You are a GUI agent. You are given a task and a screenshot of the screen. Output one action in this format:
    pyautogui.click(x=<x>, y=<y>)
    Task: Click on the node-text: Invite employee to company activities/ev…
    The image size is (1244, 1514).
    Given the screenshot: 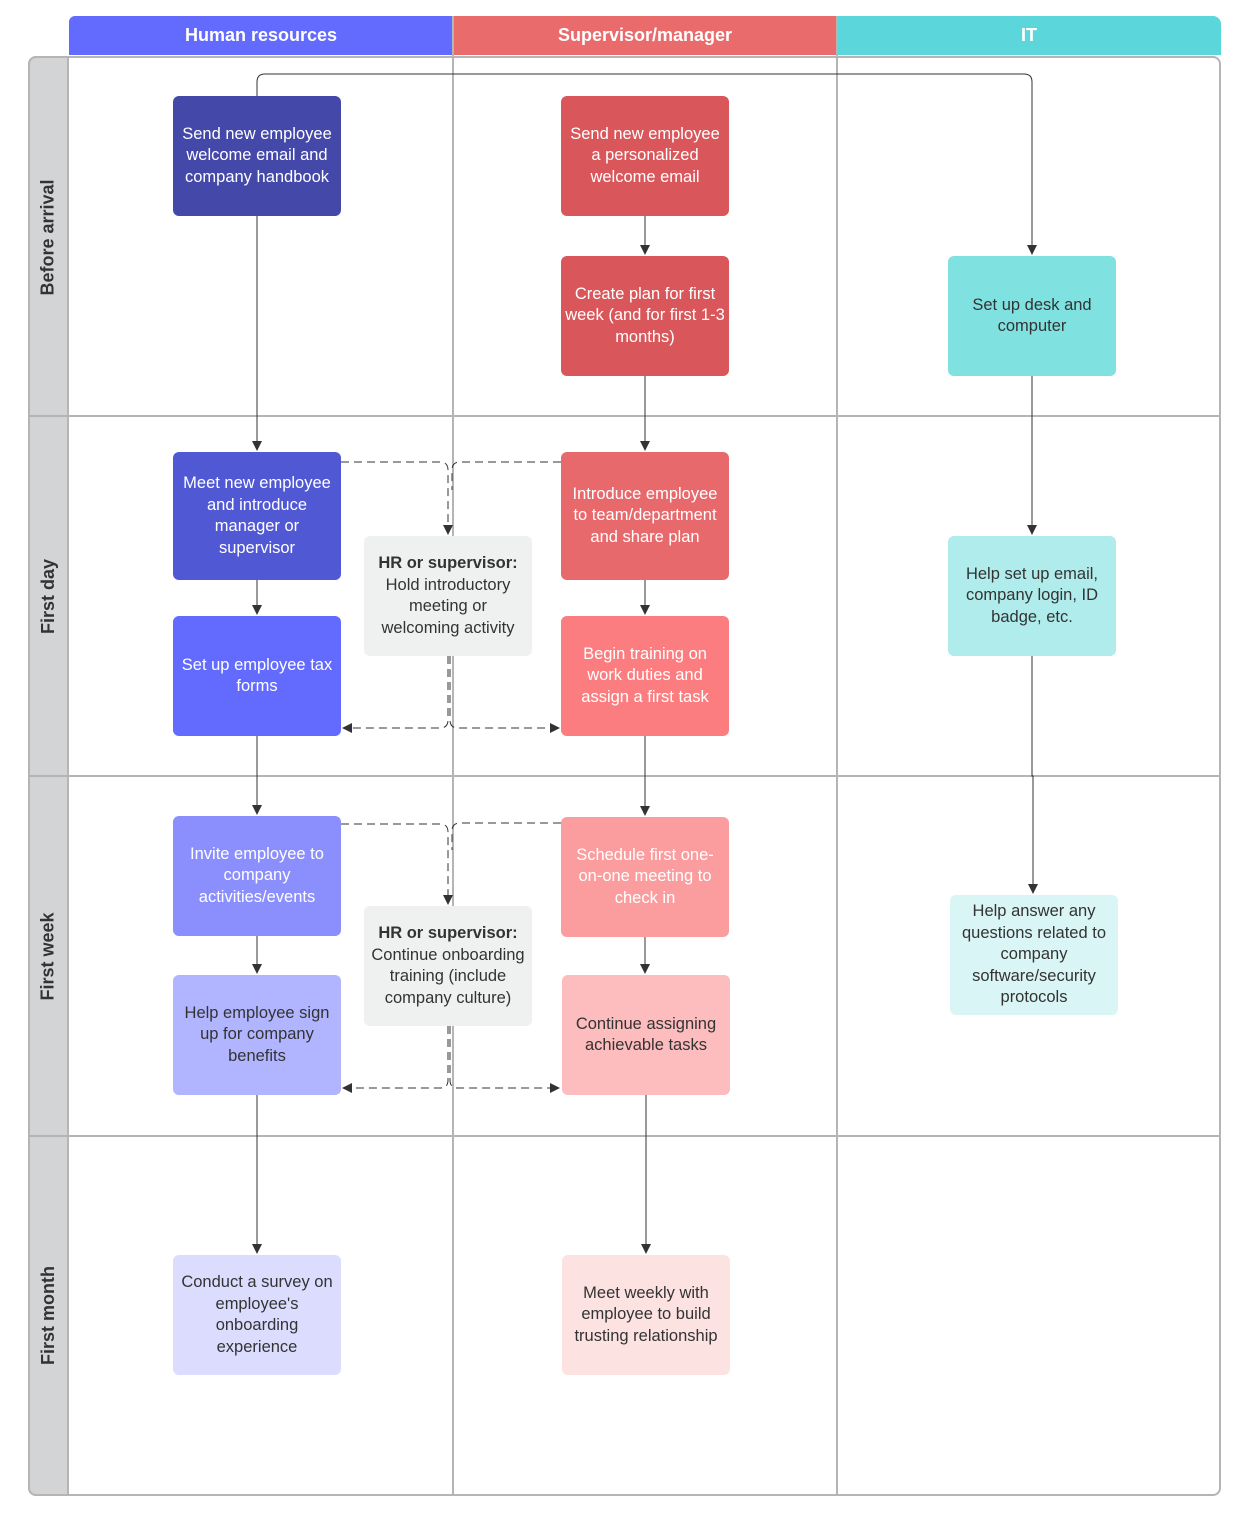 What is the action you would take?
    pyautogui.click(x=257, y=875)
    